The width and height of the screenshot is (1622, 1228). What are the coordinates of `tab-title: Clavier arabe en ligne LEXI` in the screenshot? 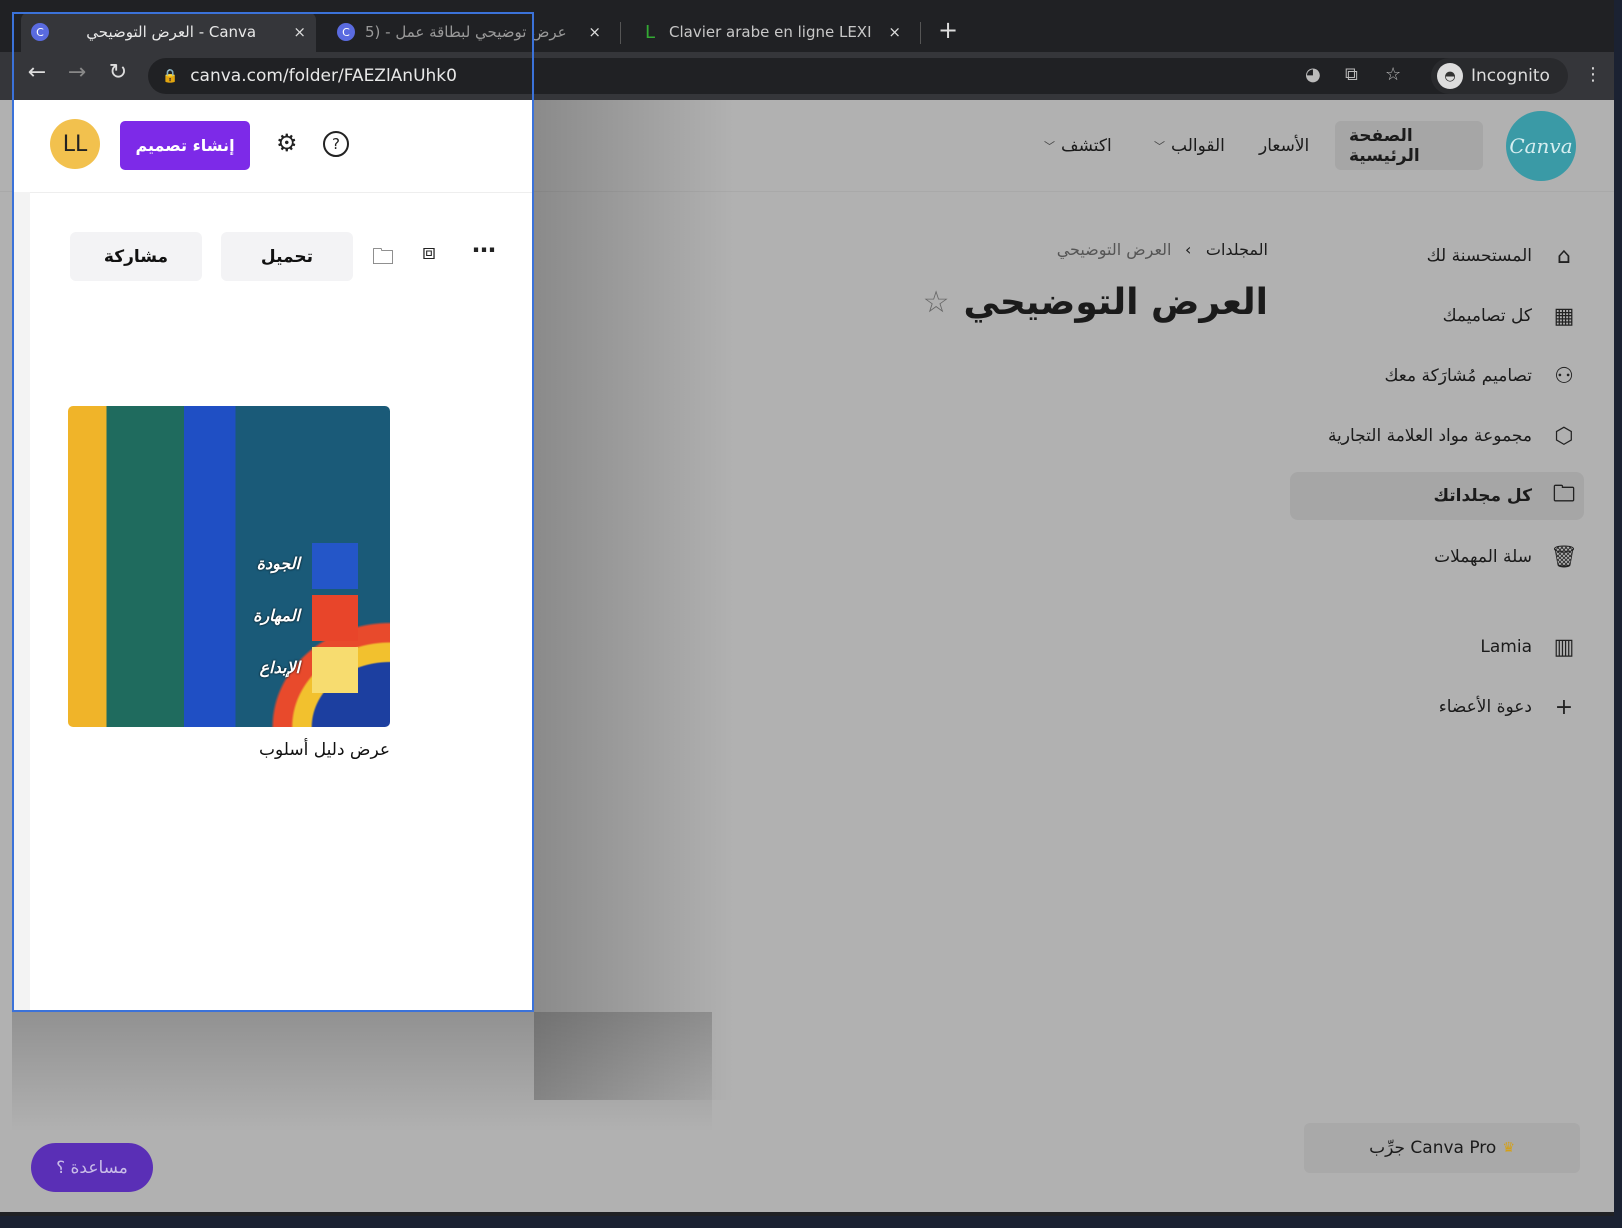 It's located at (770, 32).